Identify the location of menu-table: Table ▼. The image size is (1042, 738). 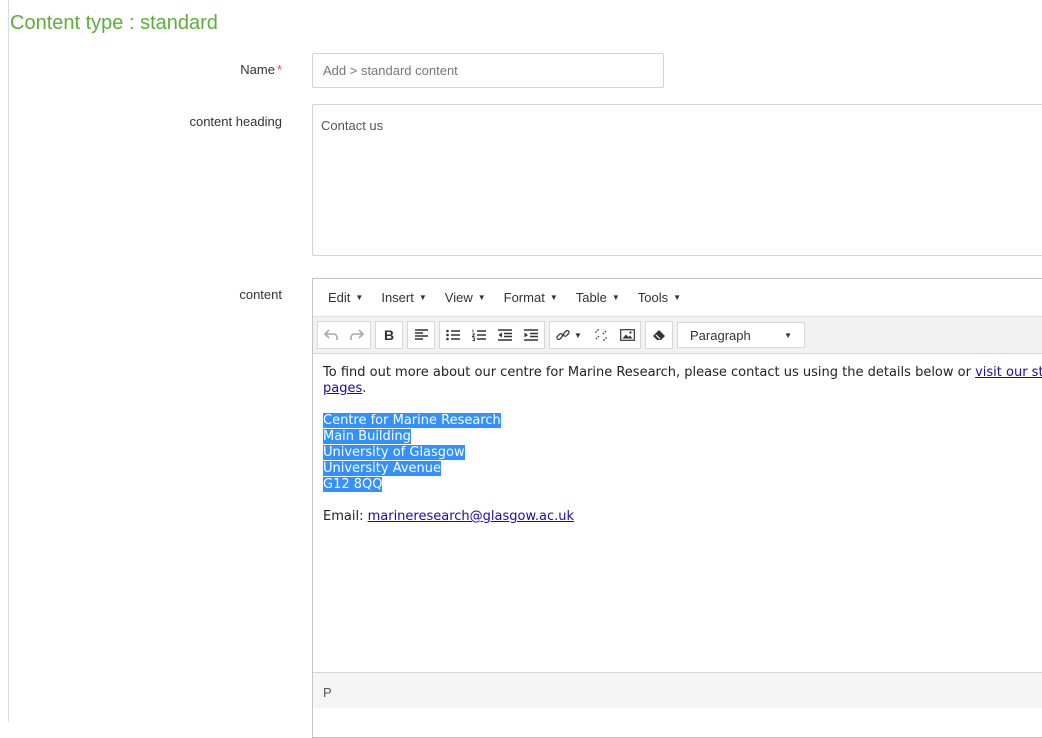
(598, 297).